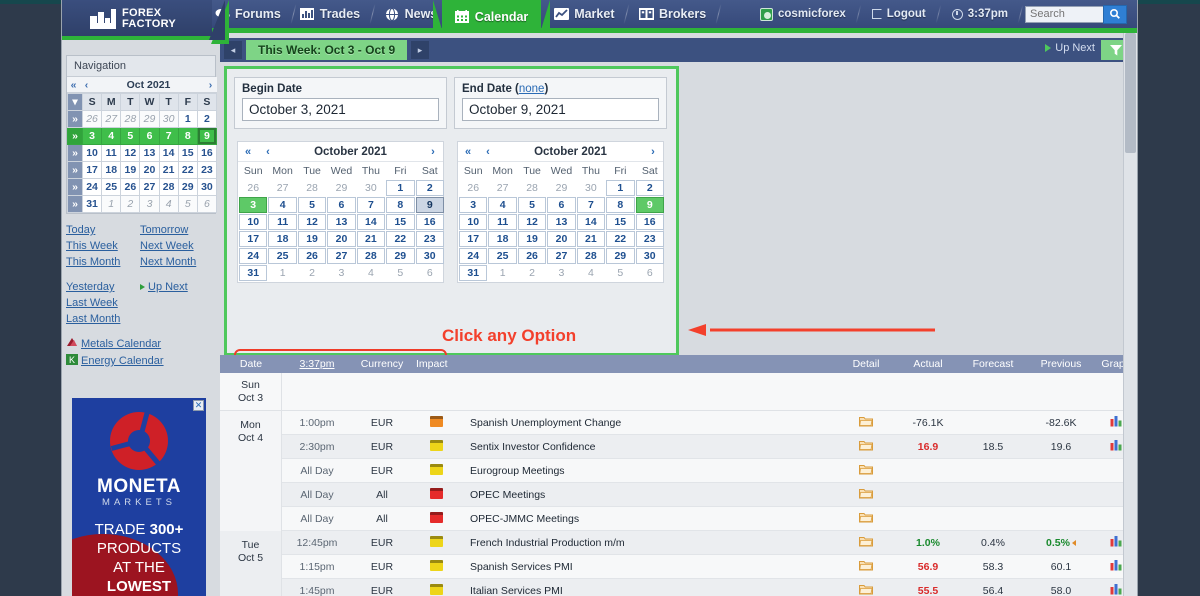  Describe the element at coordinates (620, 188) in the screenshot. I see `big-day-cell: 1` at that location.